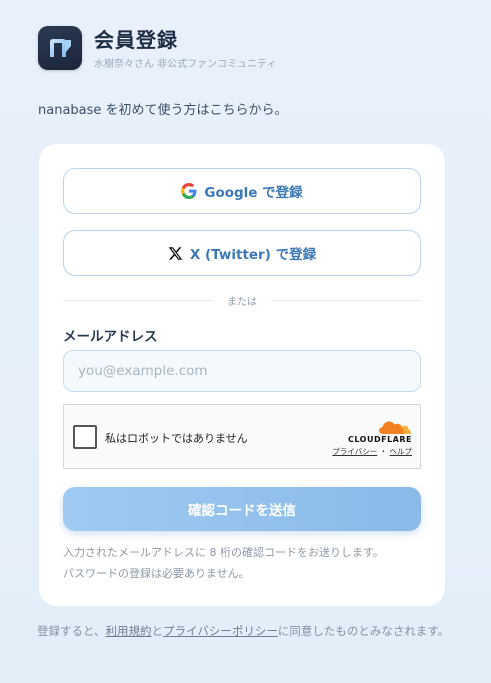  Describe the element at coordinates (175, 253) in the screenshot. I see `x-logo-icon` at that location.